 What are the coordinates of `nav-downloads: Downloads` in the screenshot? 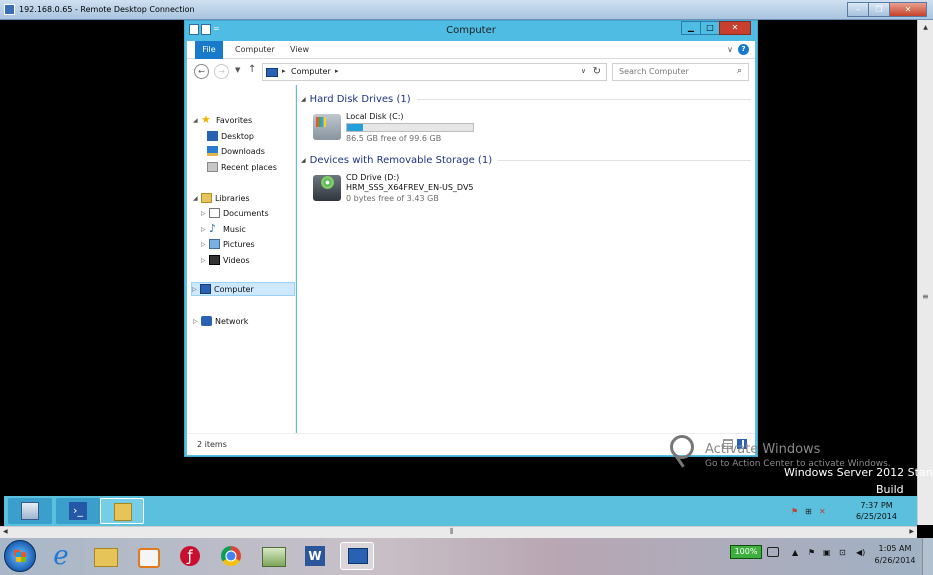 It's located at (236, 151).